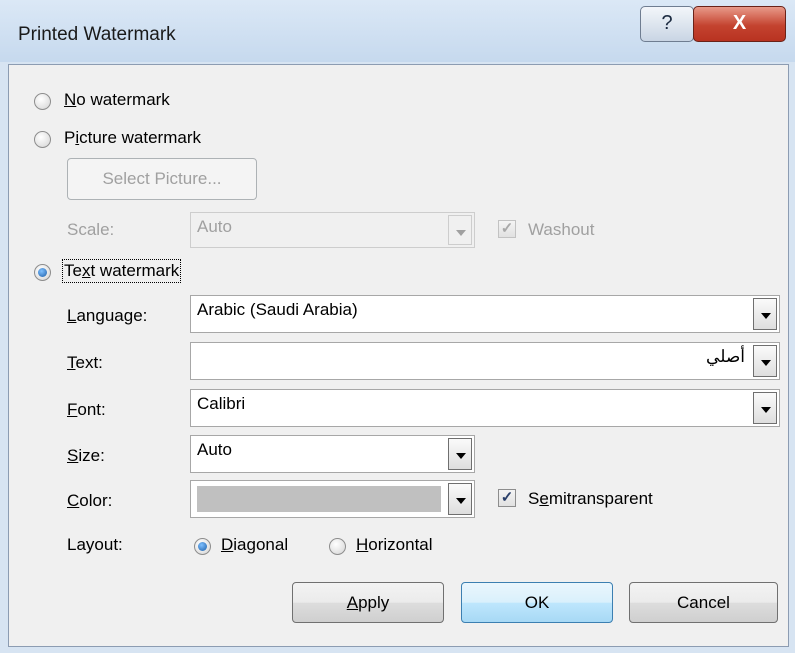 This screenshot has width=795, height=653. Describe the element at coordinates (507, 229) in the screenshot. I see `washout-checkbox: ✓` at that location.